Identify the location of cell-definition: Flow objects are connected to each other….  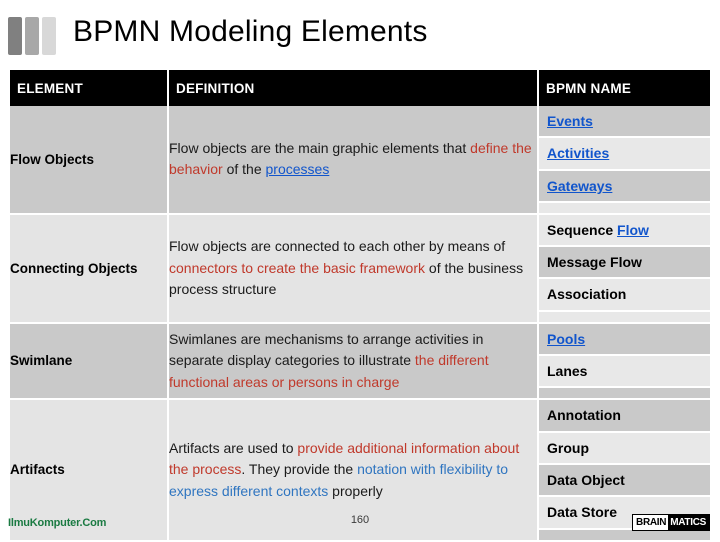
(353, 268).